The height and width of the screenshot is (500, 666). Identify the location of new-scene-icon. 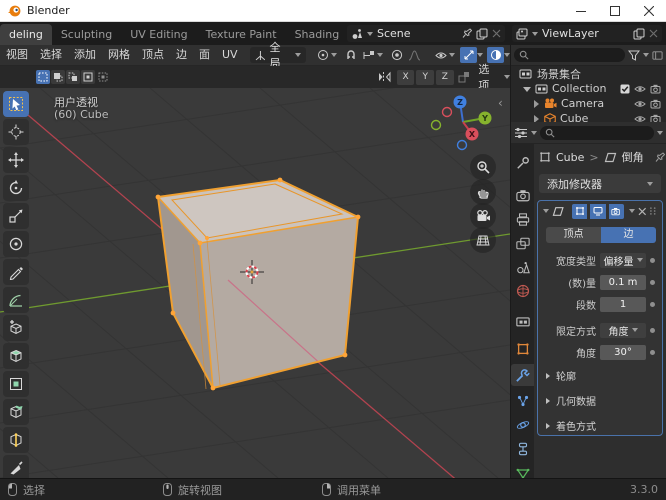
(482, 34).